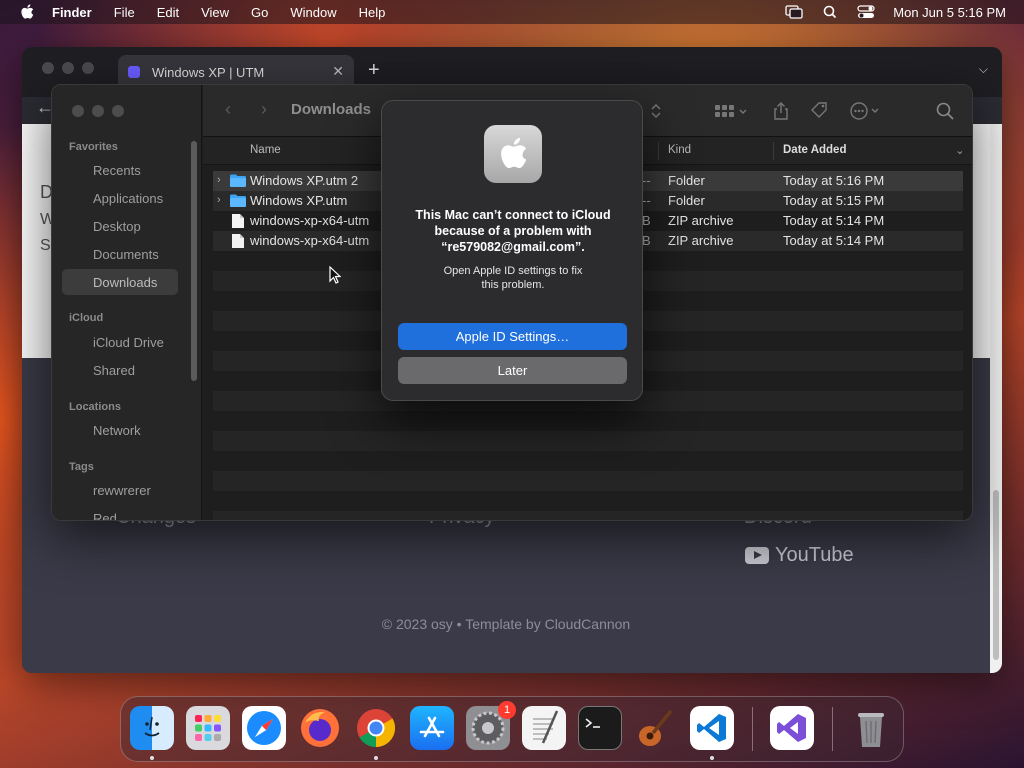  I want to click on visual-studio-icon, so click(791, 728).